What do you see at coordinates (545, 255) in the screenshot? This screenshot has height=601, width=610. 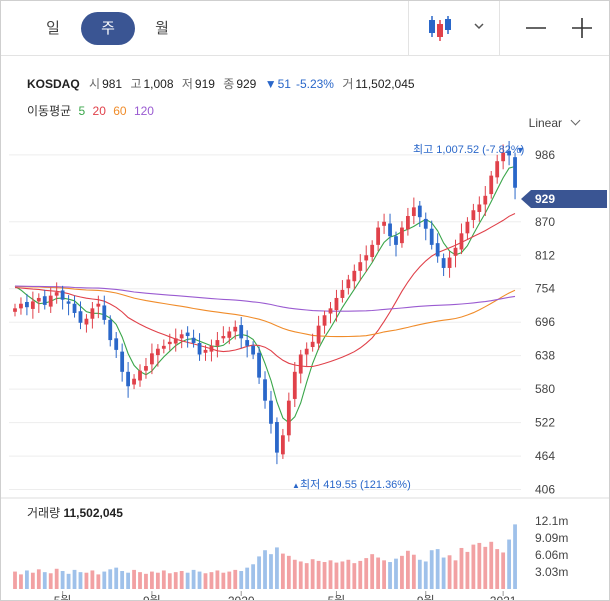 I see `price-tick: 812` at bounding box center [545, 255].